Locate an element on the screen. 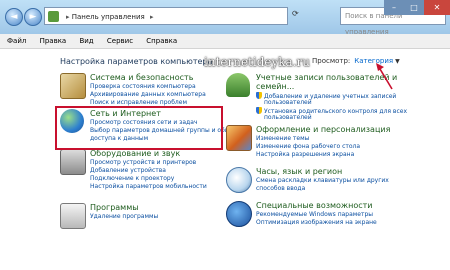 Image resolution: width=450 pixels, height=270 pixels. printer-icon is located at coordinates (73, 162).